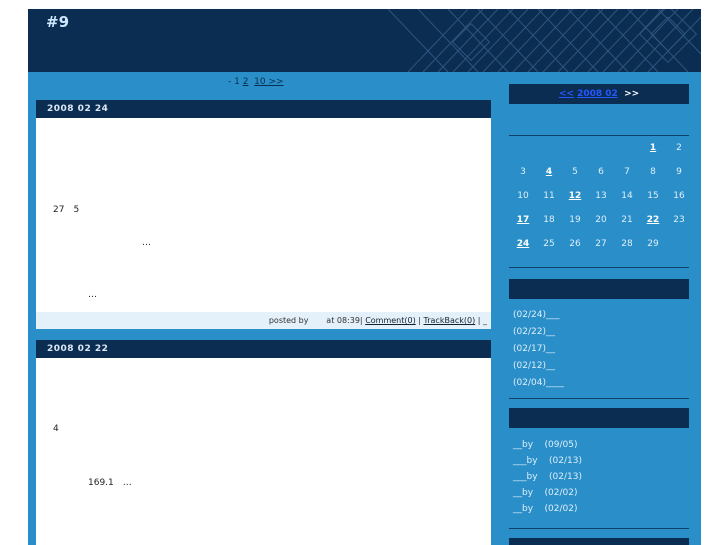 The image size is (727, 545). Describe the element at coordinates (523, 196) in the screenshot. I see `calendar-day: 10` at that location.